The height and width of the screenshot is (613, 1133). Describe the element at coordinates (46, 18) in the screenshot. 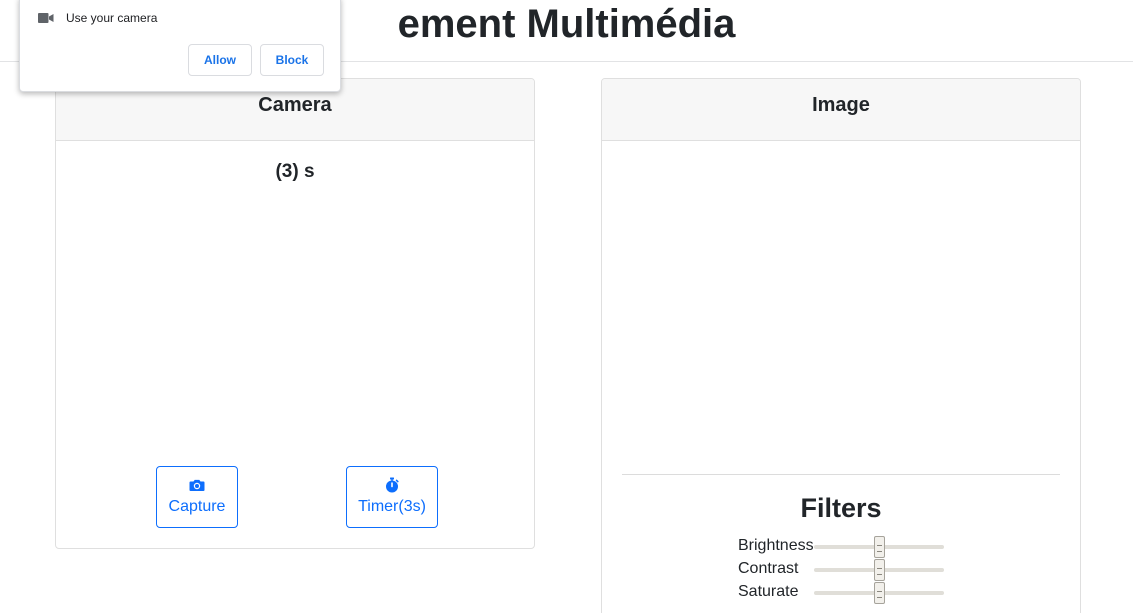

I see `video-camera-icon` at that location.